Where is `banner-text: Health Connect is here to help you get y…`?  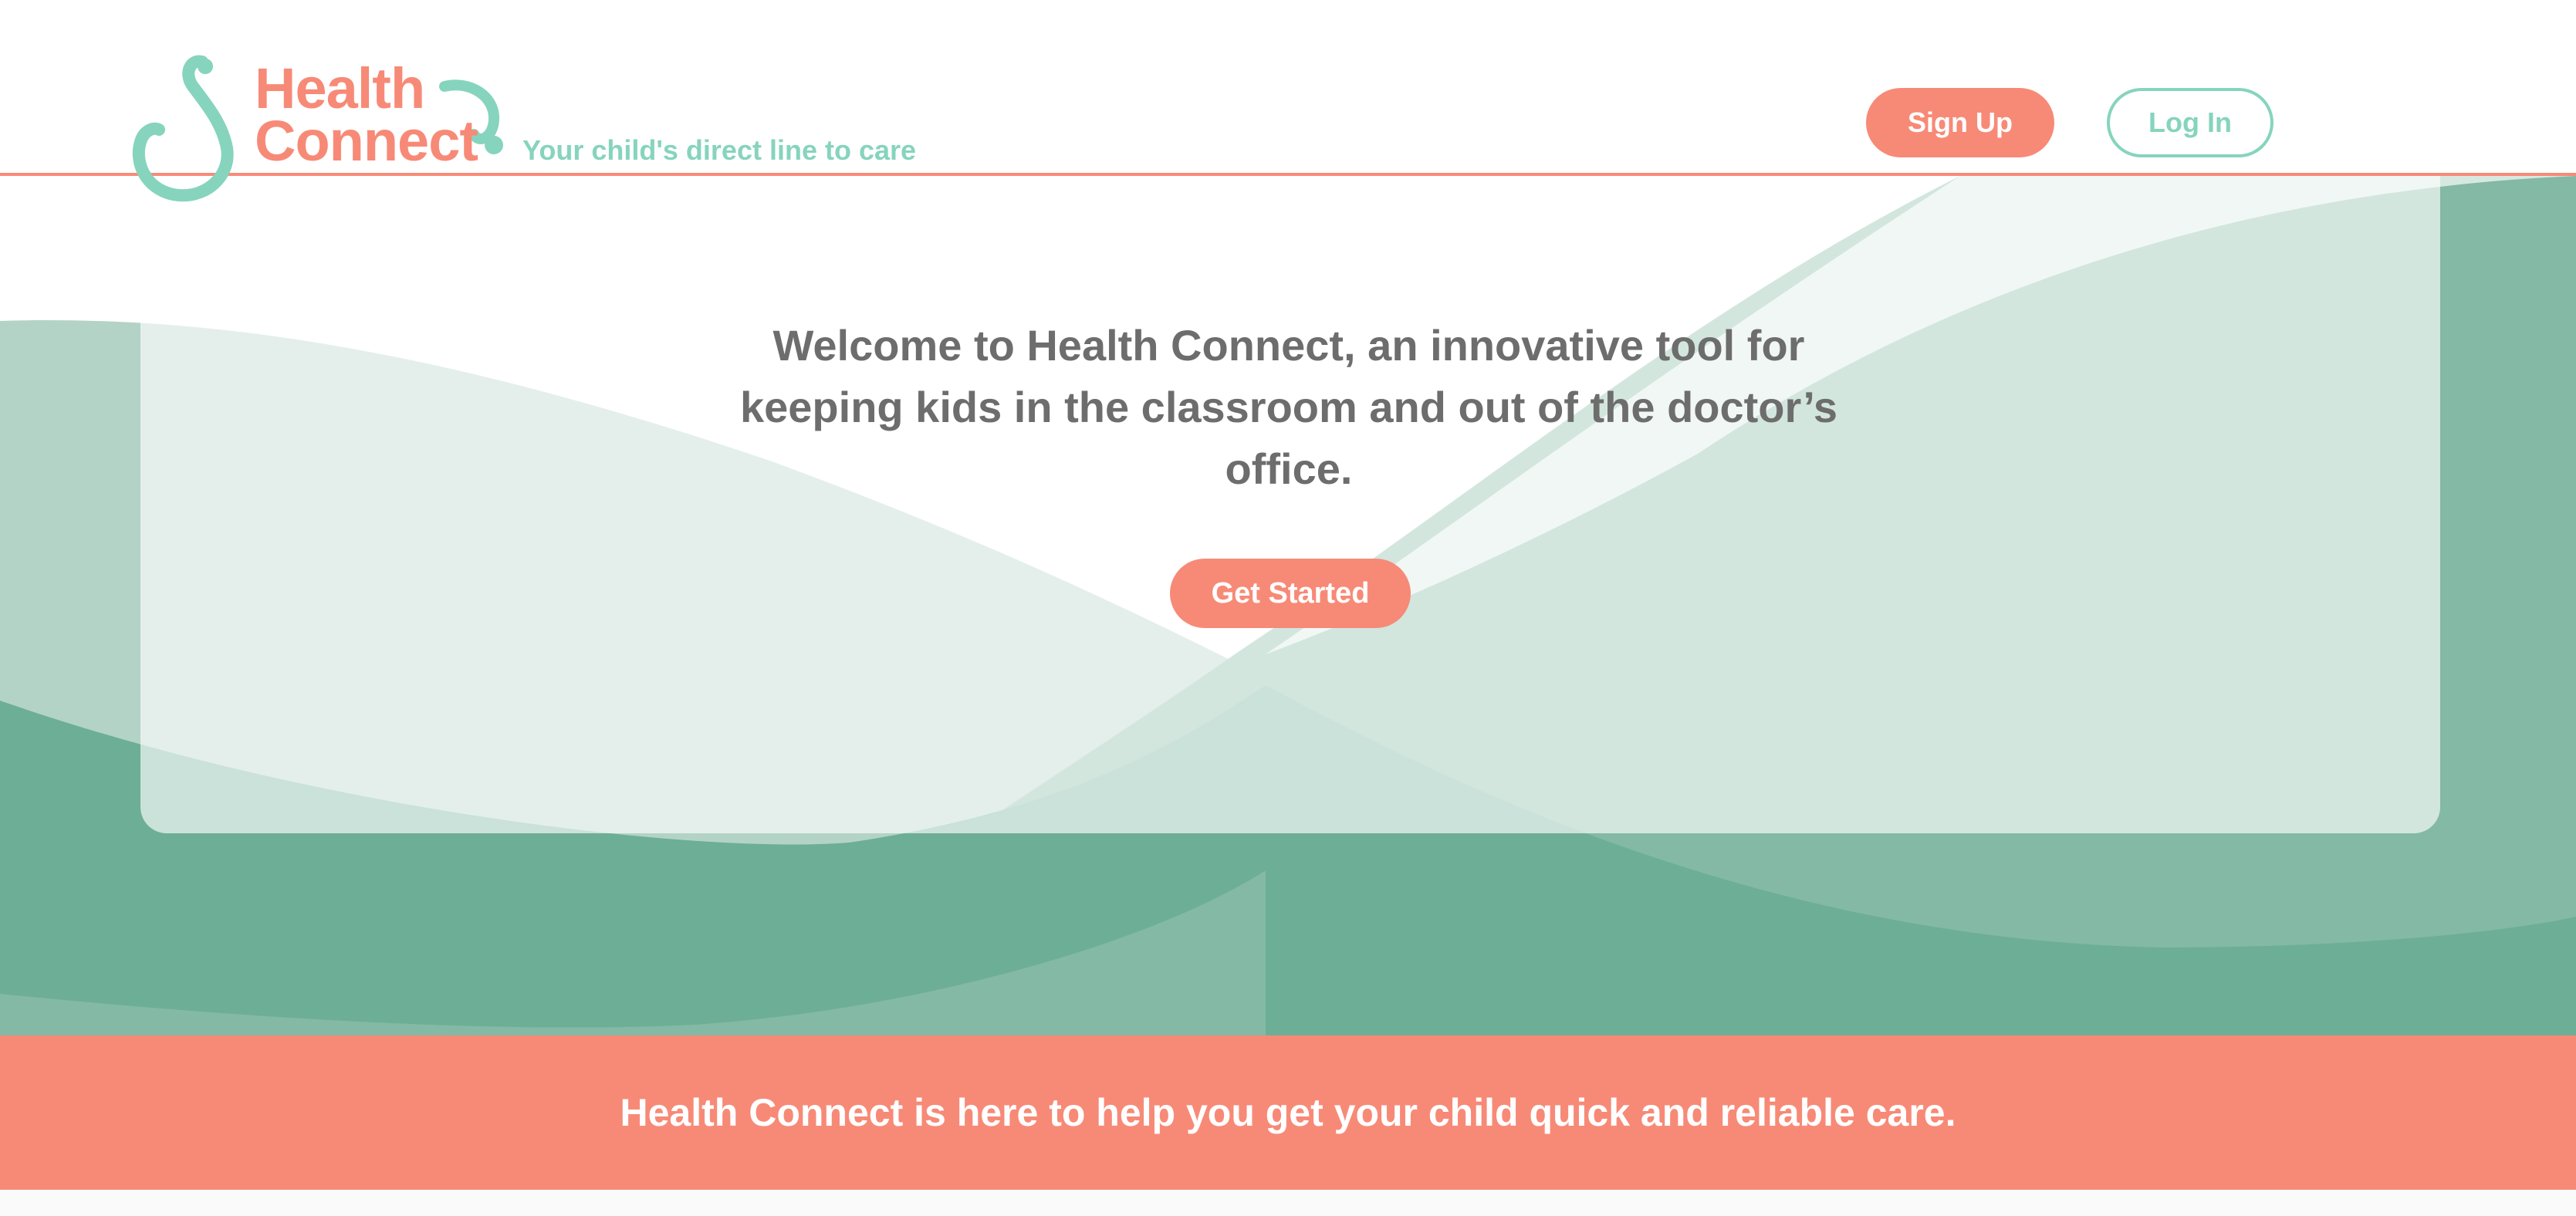 banner-text: Health Connect is here to help you get y… is located at coordinates (1288, 1112).